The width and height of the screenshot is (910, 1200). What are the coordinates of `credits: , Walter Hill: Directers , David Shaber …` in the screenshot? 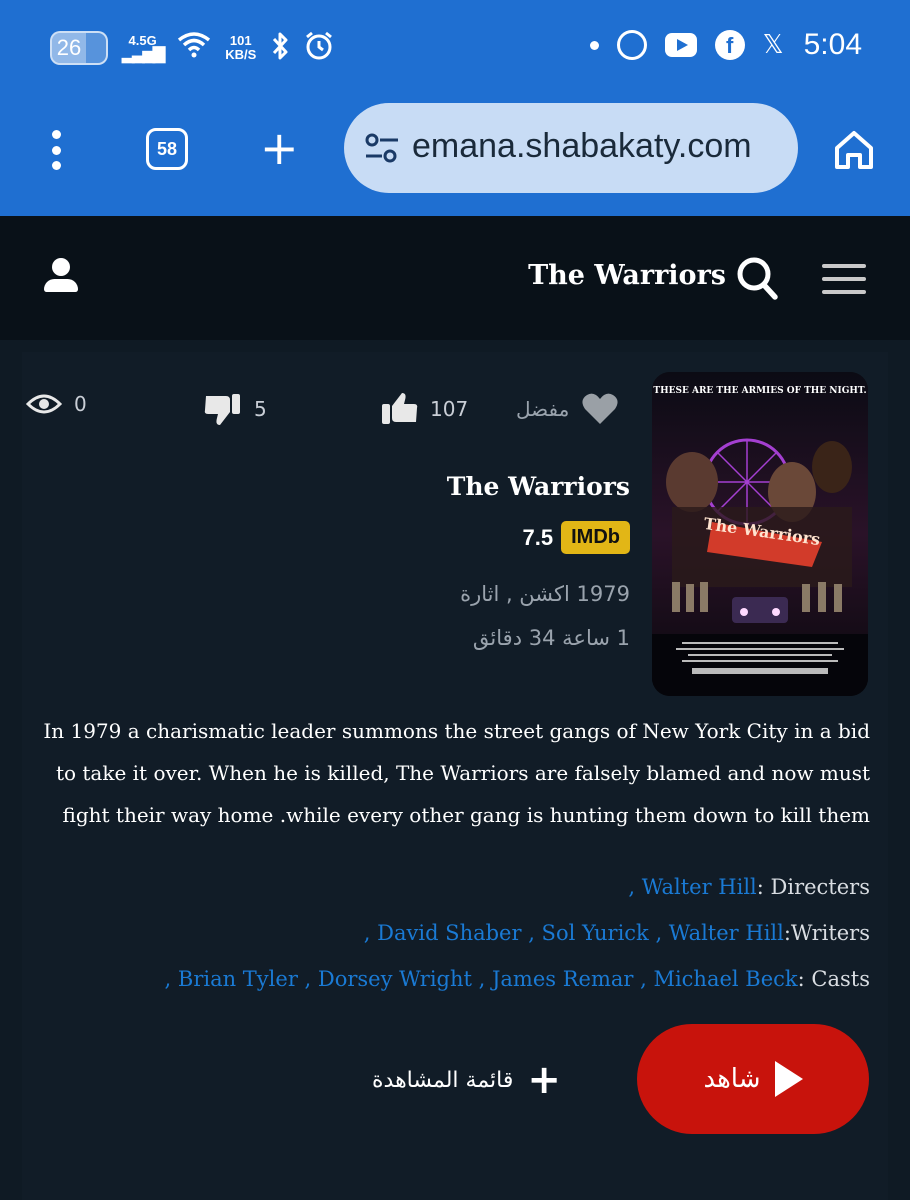 It's located at (447, 933).